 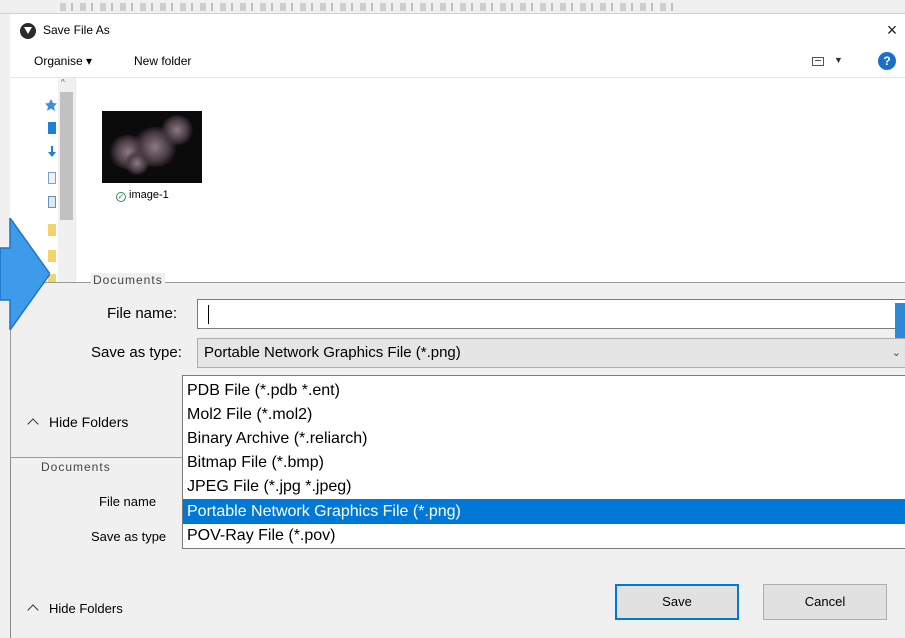 I want to click on save-button: Save, so click(x=677, y=602).